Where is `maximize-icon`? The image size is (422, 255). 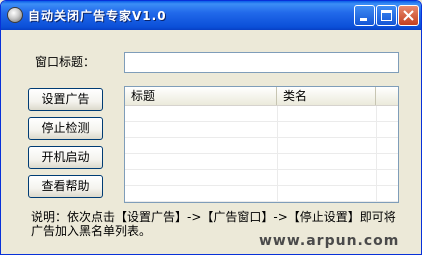 maximize-icon is located at coordinates (386, 15).